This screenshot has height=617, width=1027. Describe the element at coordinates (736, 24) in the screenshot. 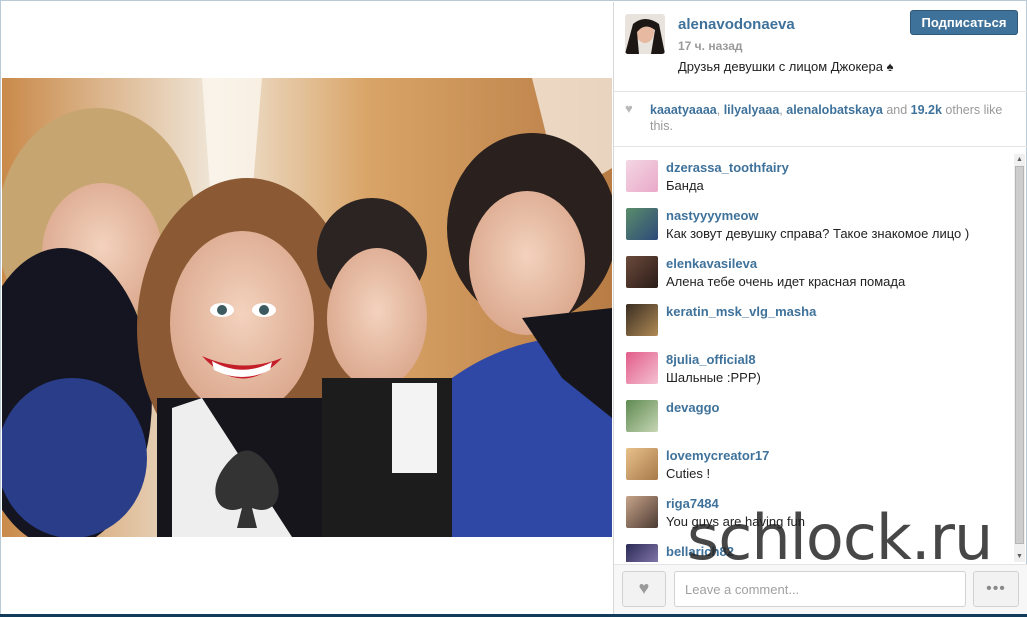

I see `author-username: alenavodonaeva` at that location.